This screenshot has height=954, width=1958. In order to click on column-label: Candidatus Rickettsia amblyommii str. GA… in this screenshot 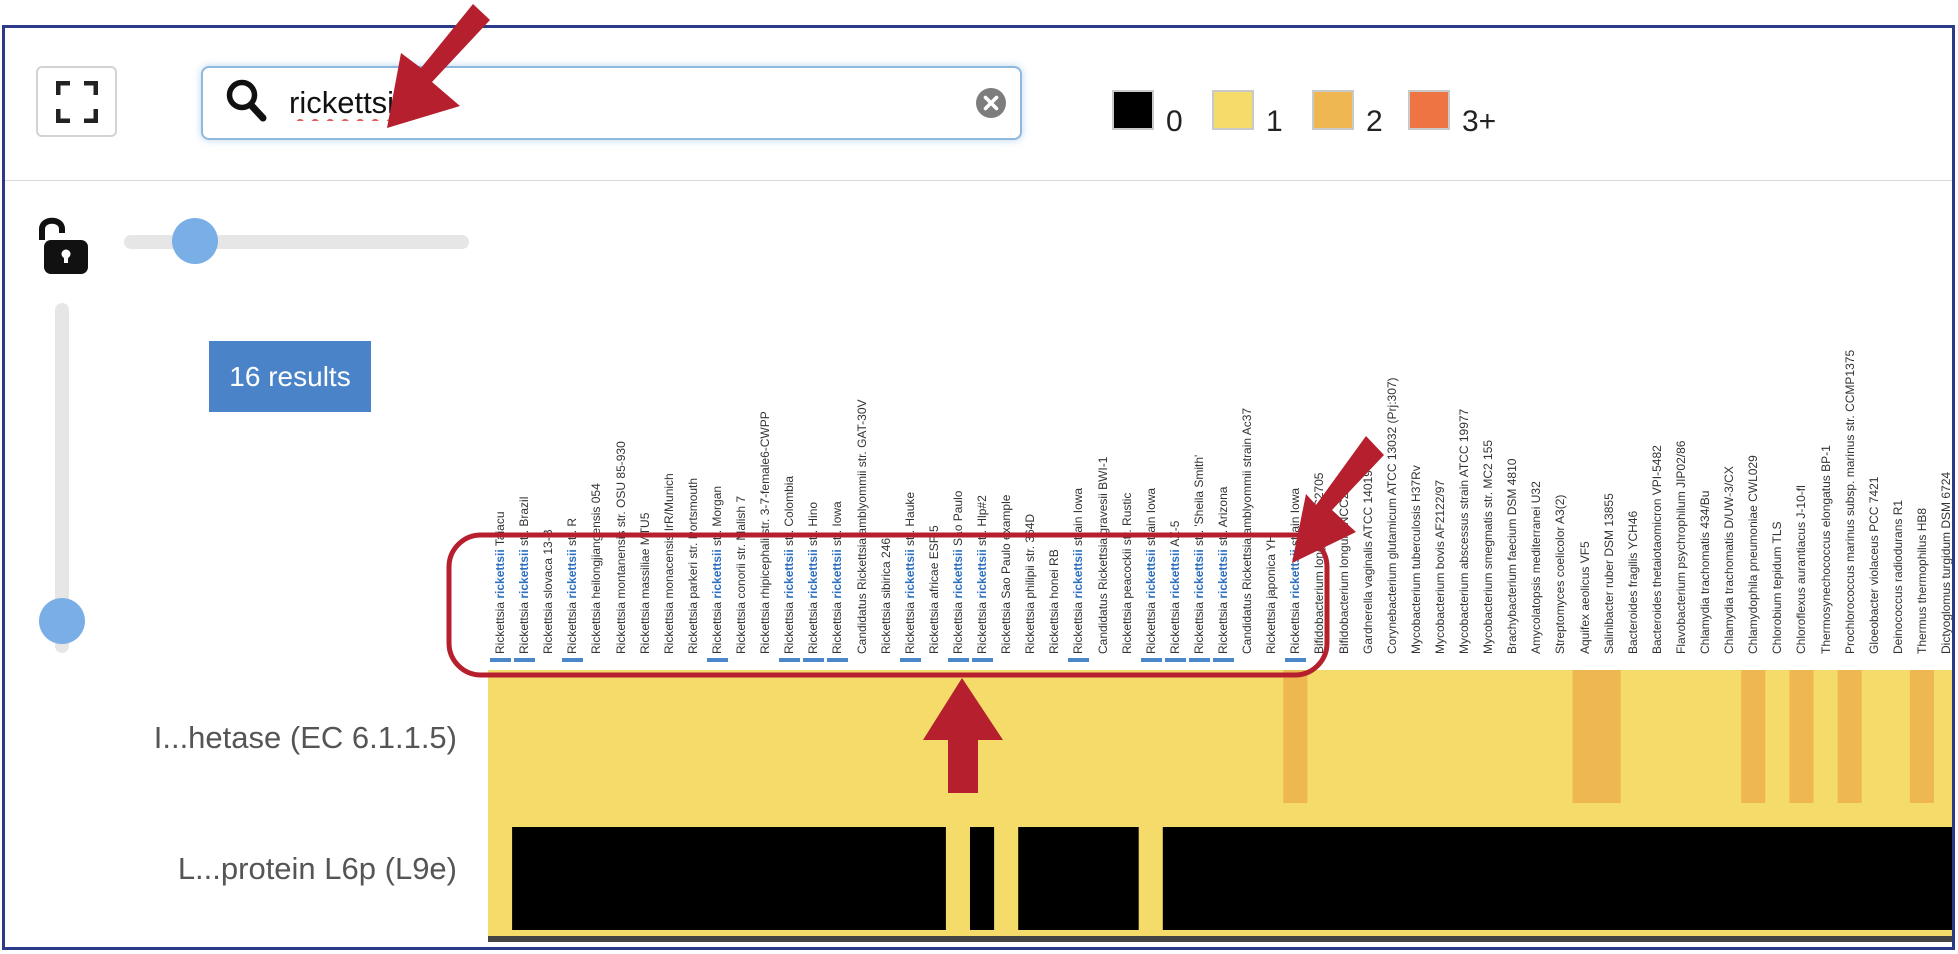, I will do `click(862, 524)`.